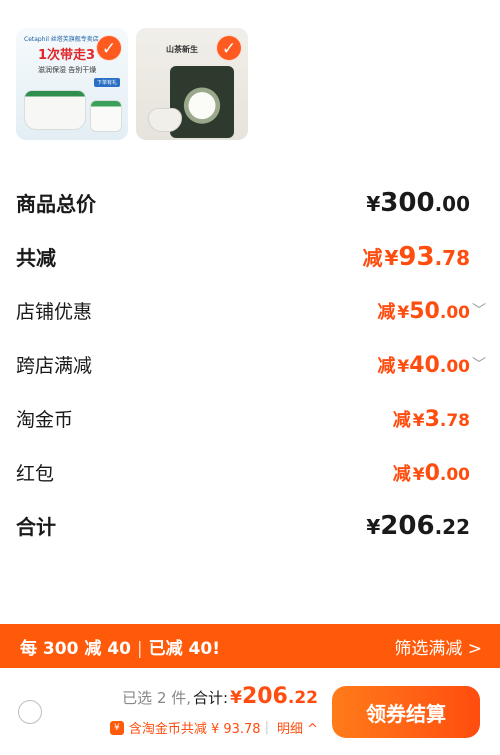  Describe the element at coordinates (61, 39) in the screenshot. I see `thumbnail-brand: Cetaphil 丝塔芙旗舰专卖店` at that location.